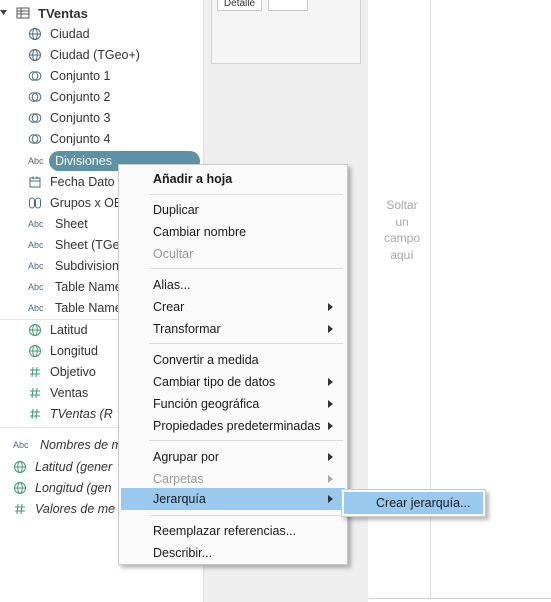 Image resolution: width=551 pixels, height=602 pixels. What do you see at coordinates (233, 307) in the screenshot?
I see `menu-item-create: Crear` at bounding box center [233, 307].